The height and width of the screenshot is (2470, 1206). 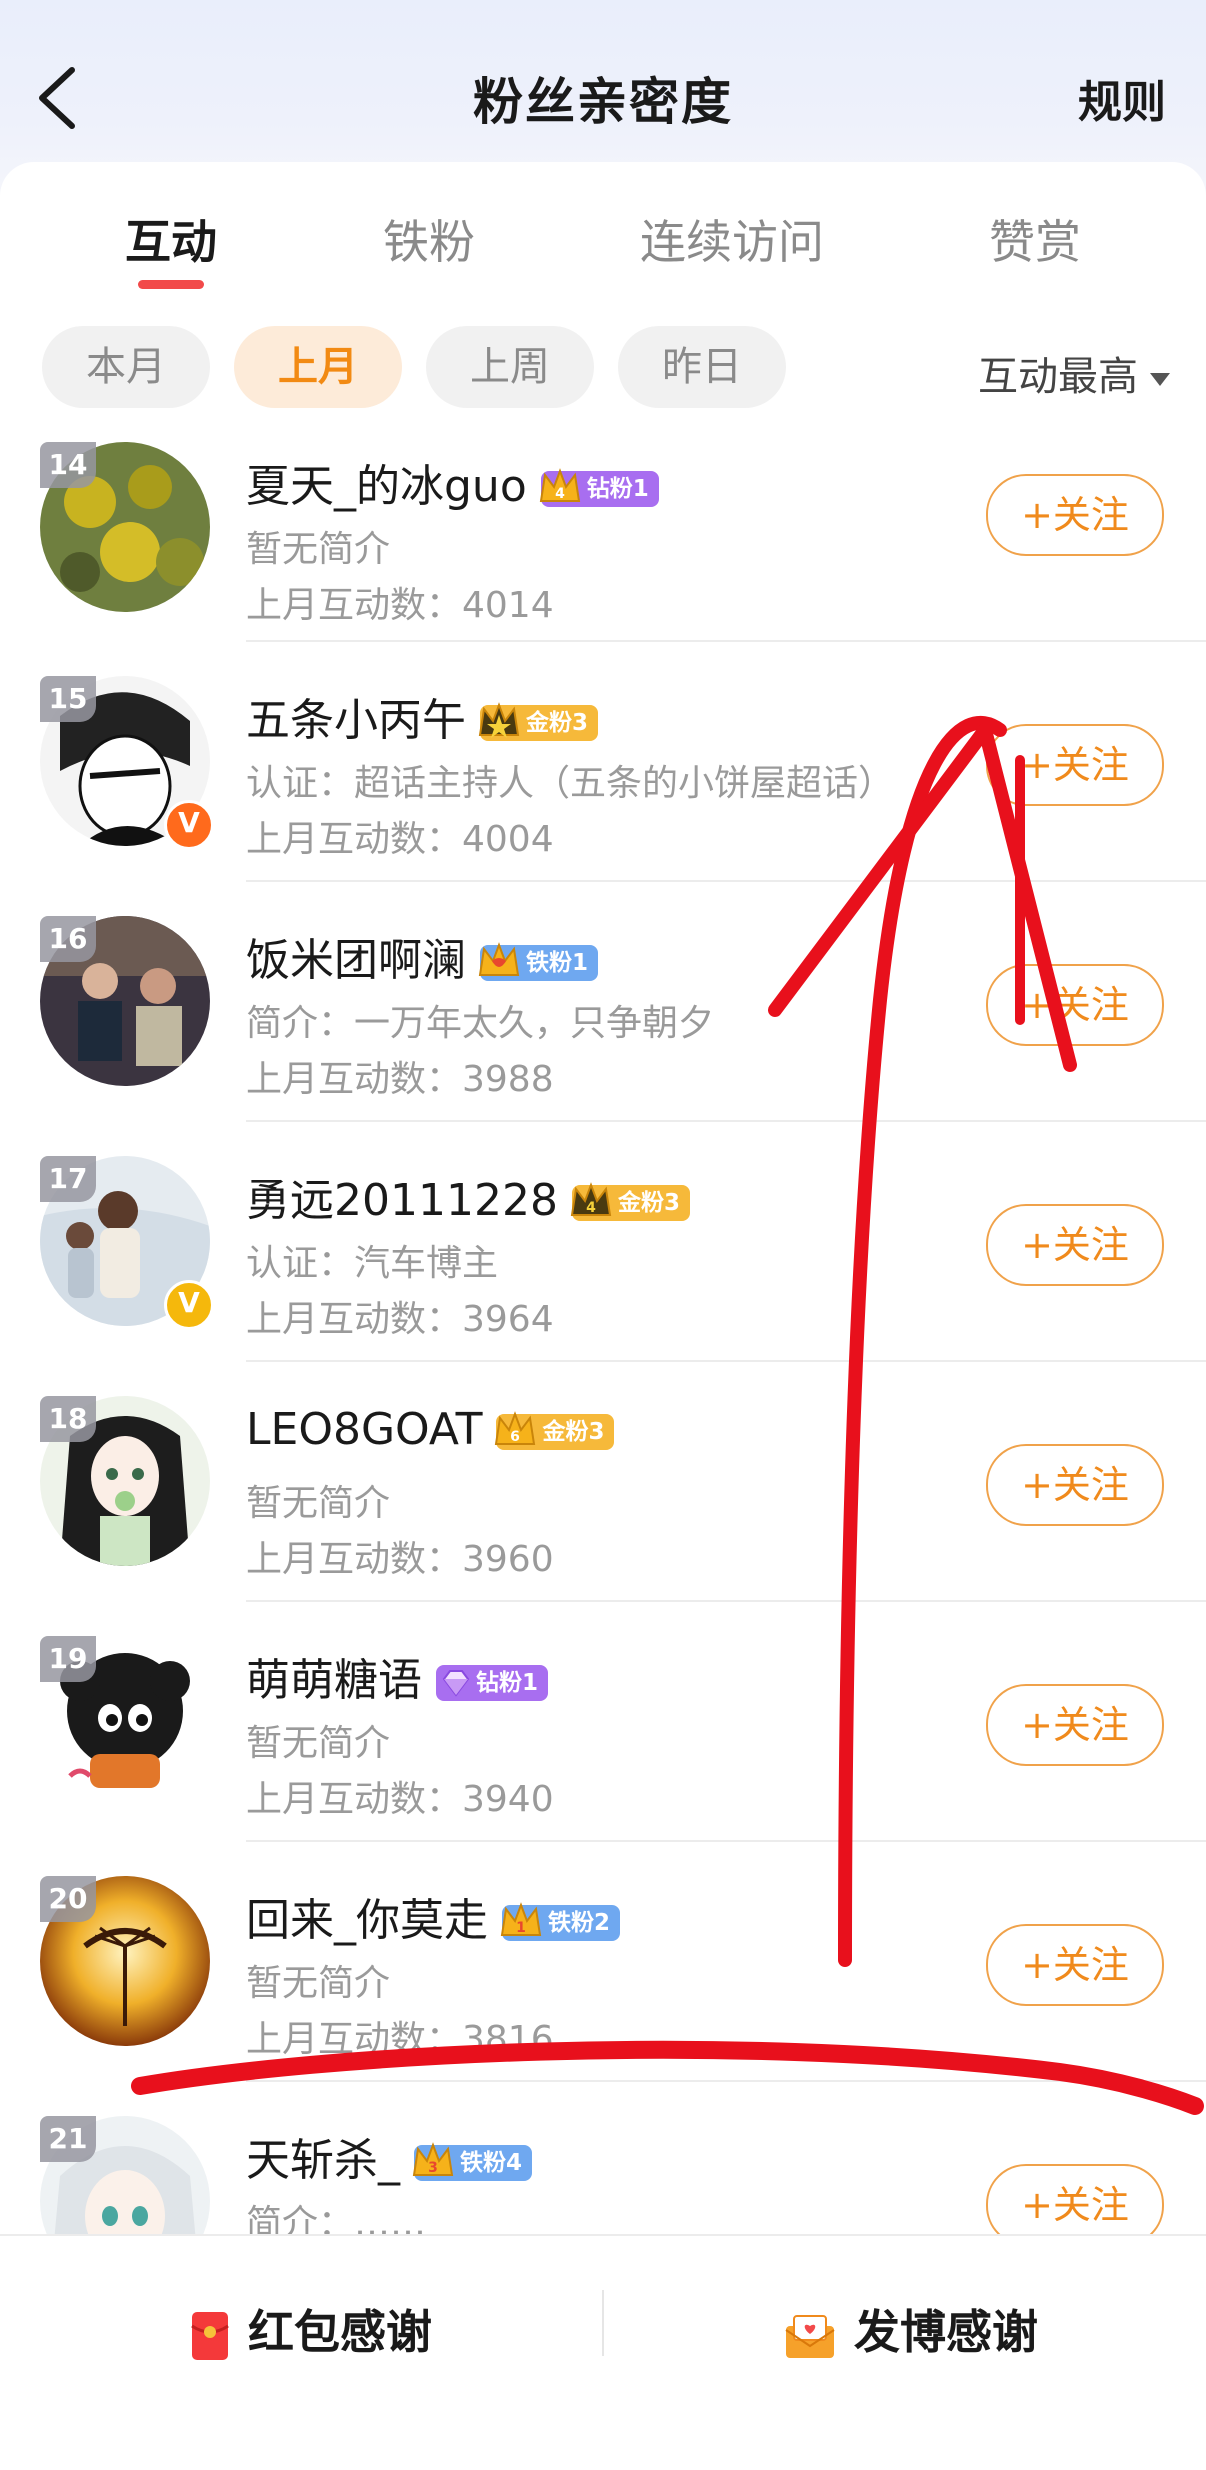 What do you see at coordinates (210, 2335) in the screenshot?
I see `red-envelope-icon` at bounding box center [210, 2335].